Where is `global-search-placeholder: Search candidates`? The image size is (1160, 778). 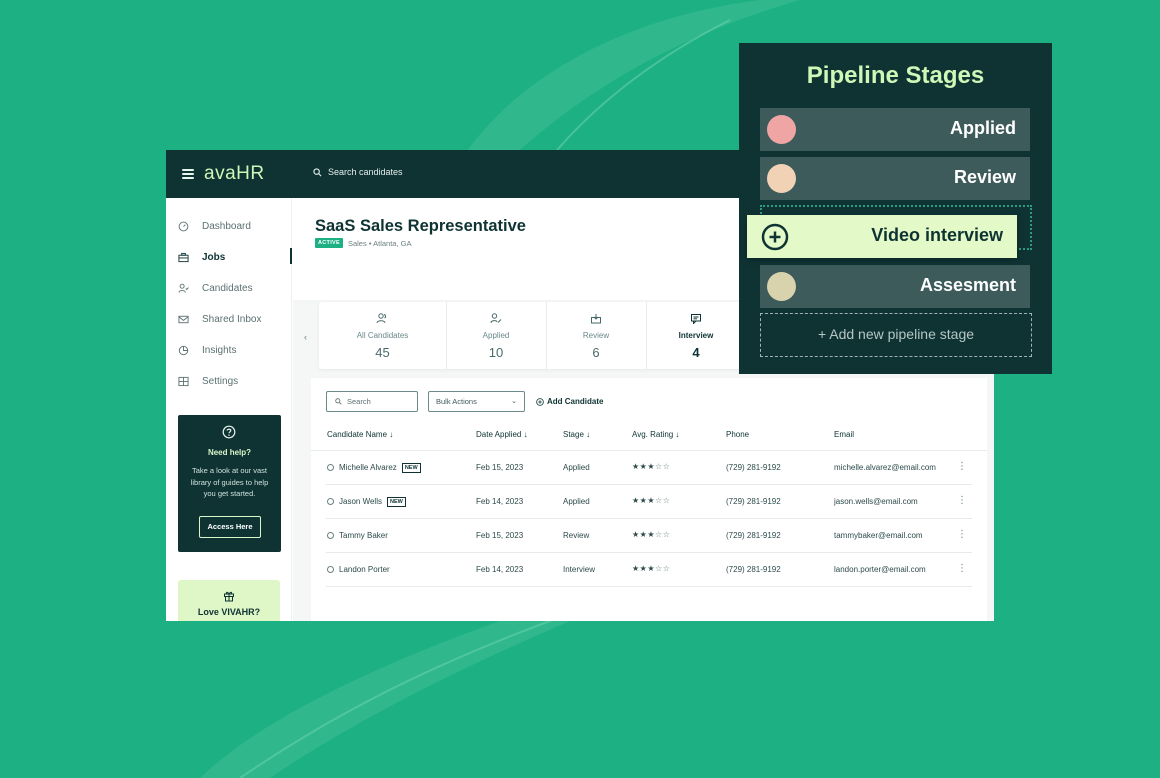 global-search-placeholder: Search candidates is located at coordinates (365, 172).